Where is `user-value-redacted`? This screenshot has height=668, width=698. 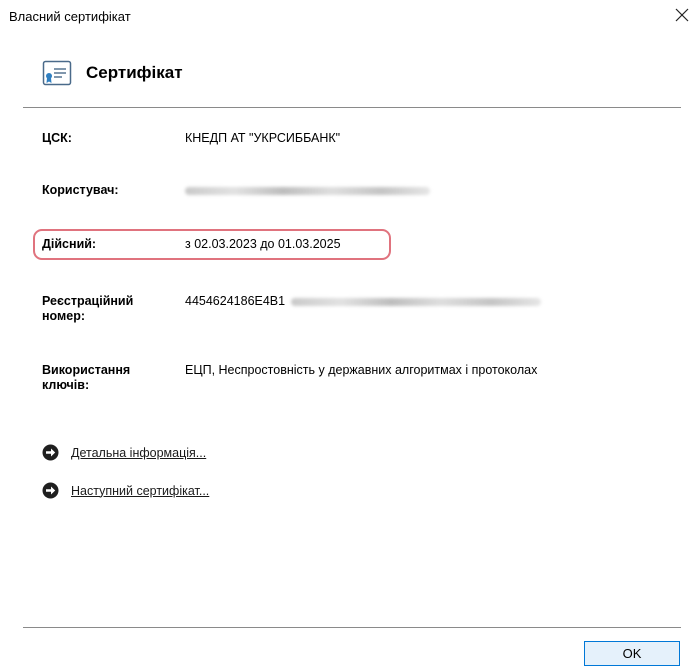
user-value-redacted is located at coordinates (307, 190).